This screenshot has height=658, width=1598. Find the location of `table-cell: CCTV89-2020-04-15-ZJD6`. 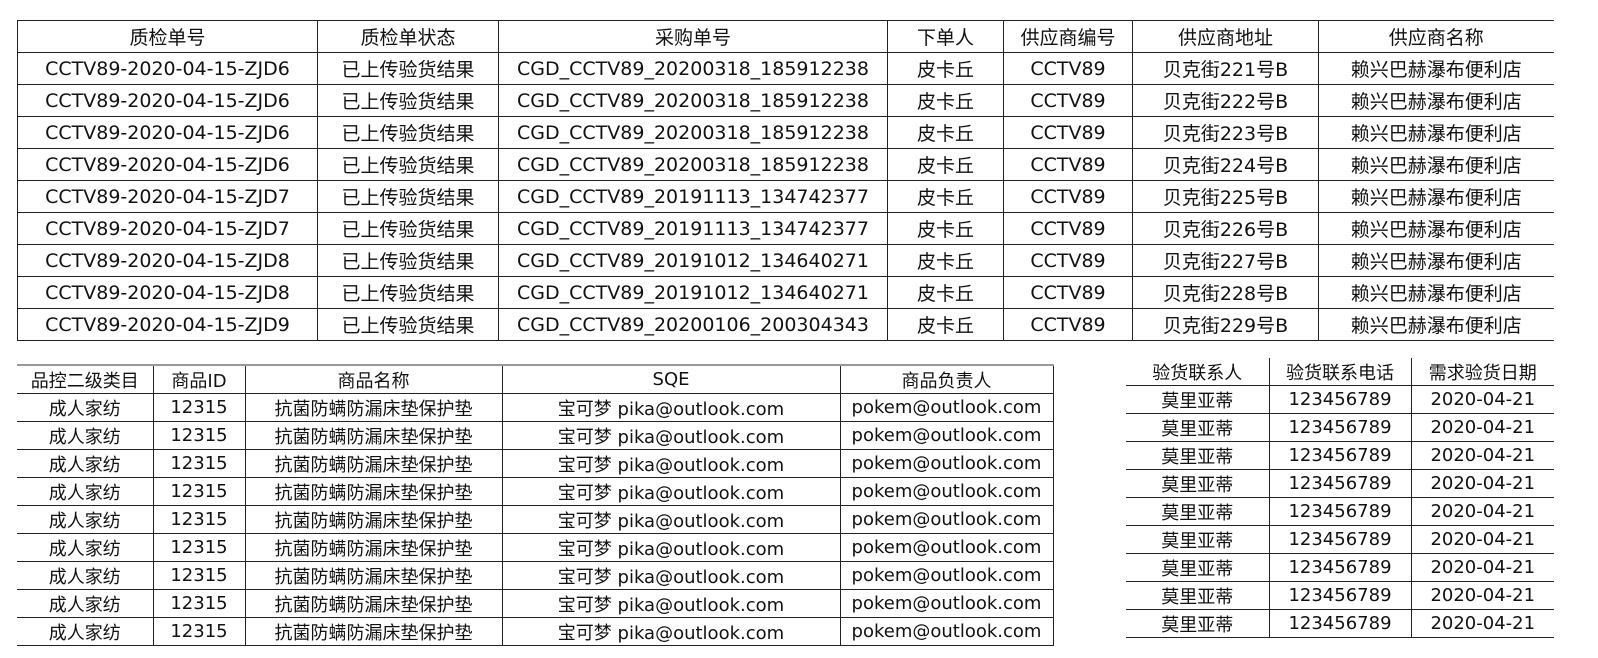

table-cell: CCTV89-2020-04-15-ZJD6 is located at coordinates (167, 132).